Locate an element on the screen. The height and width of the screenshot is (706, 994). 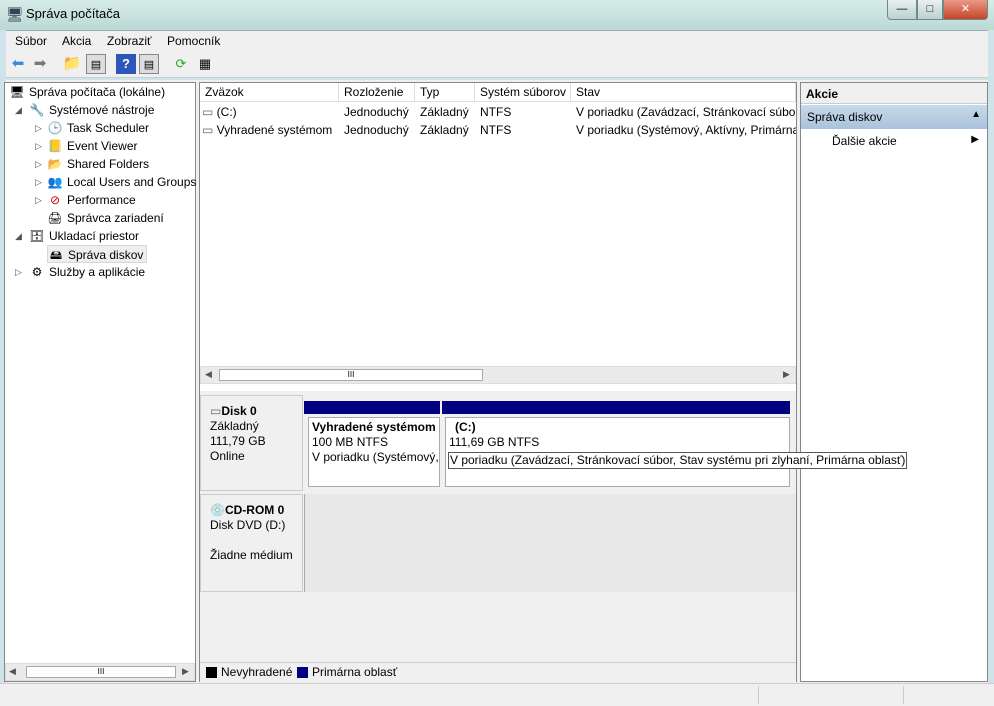
tree-item-storage: 🗄 Ukladací priestor is located at coordinates (84, 236).